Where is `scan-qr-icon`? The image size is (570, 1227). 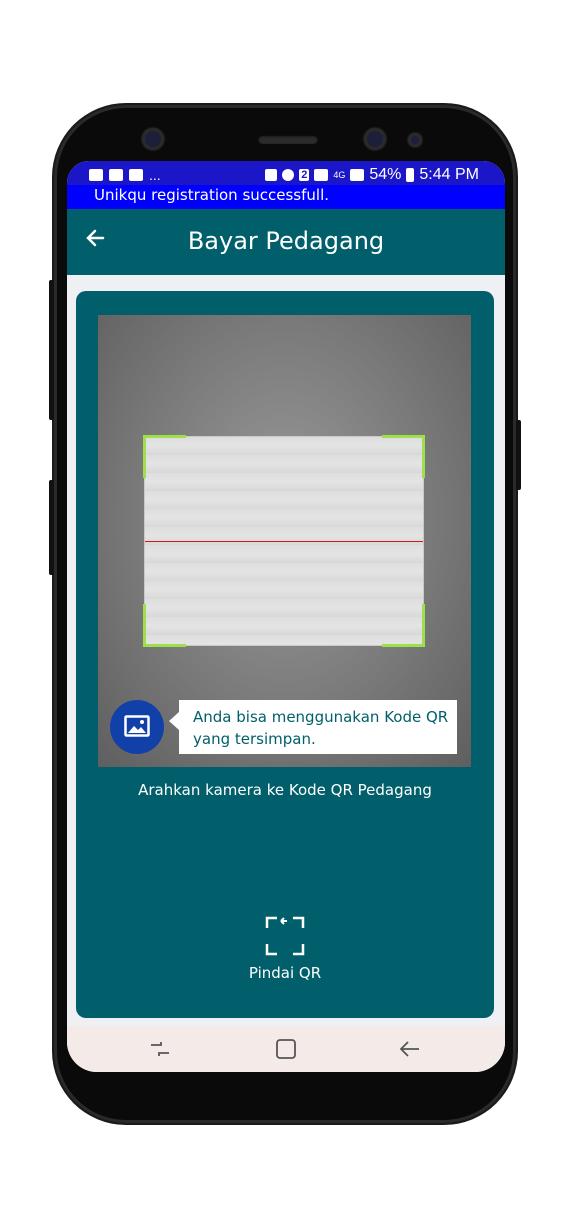
scan-qr-icon is located at coordinates (285, 936).